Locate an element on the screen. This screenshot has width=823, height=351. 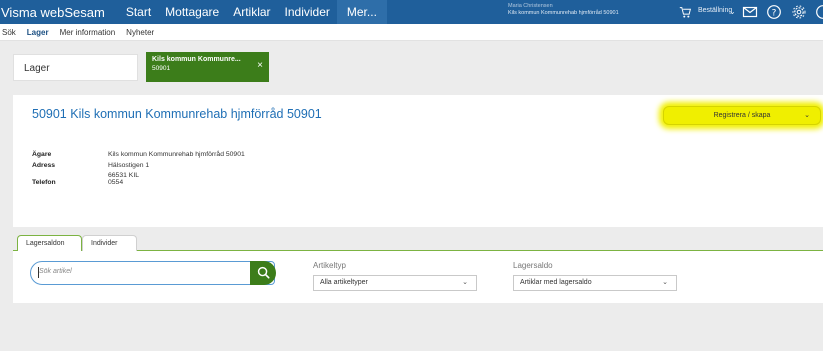
artikeltyp-select: Alla artikeltyper ⌄ is located at coordinates (395, 283).